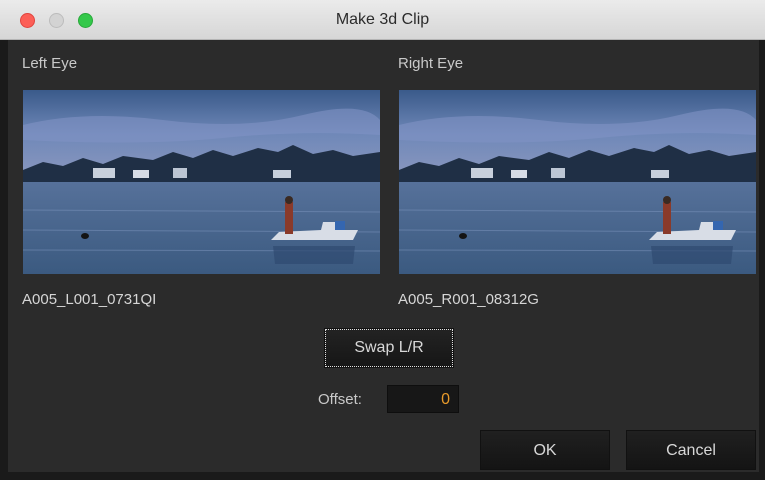  I want to click on window-title: Make 3d Clip, so click(382, 19).